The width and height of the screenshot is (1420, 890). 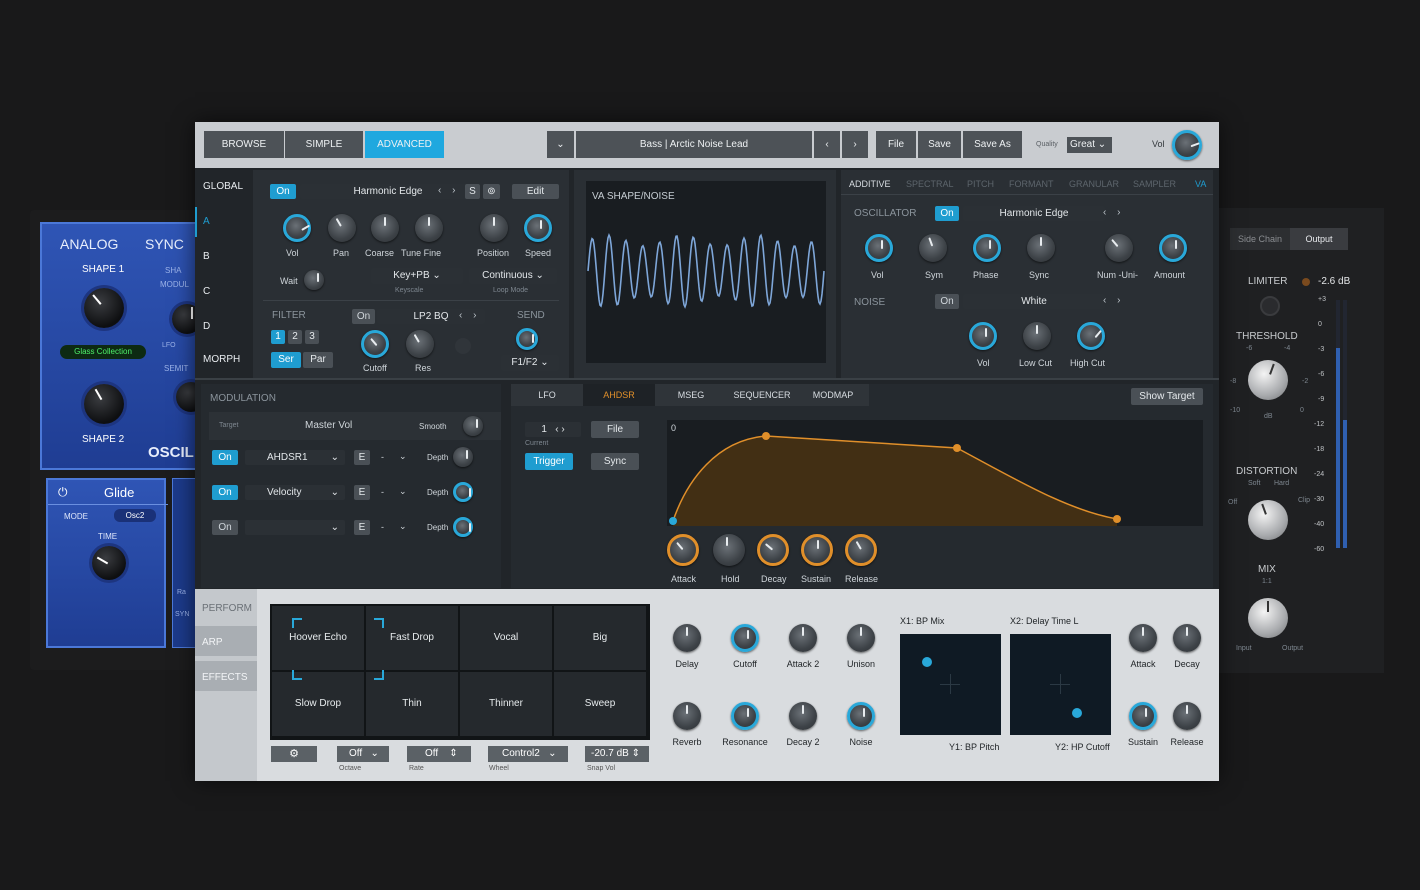 What do you see at coordinates (1041, 248) in the screenshot?
I see `sync-knob` at bounding box center [1041, 248].